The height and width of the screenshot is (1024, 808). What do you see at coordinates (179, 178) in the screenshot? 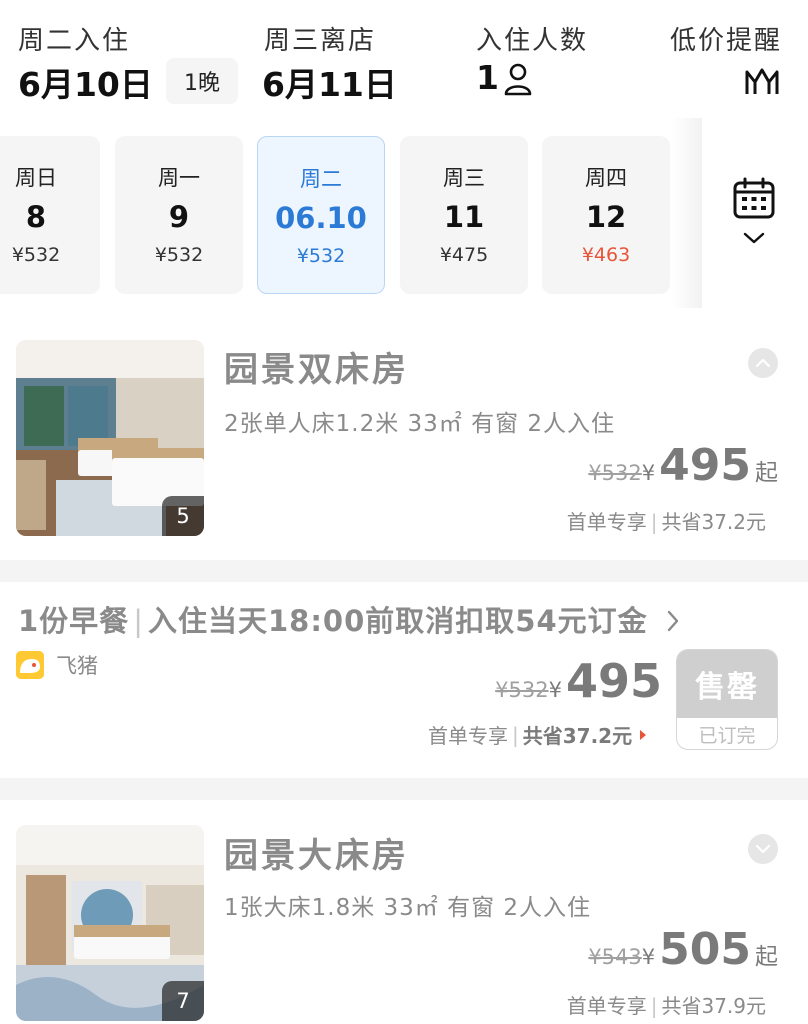
I see `date-weekday: 周一` at bounding box center [179, 178].